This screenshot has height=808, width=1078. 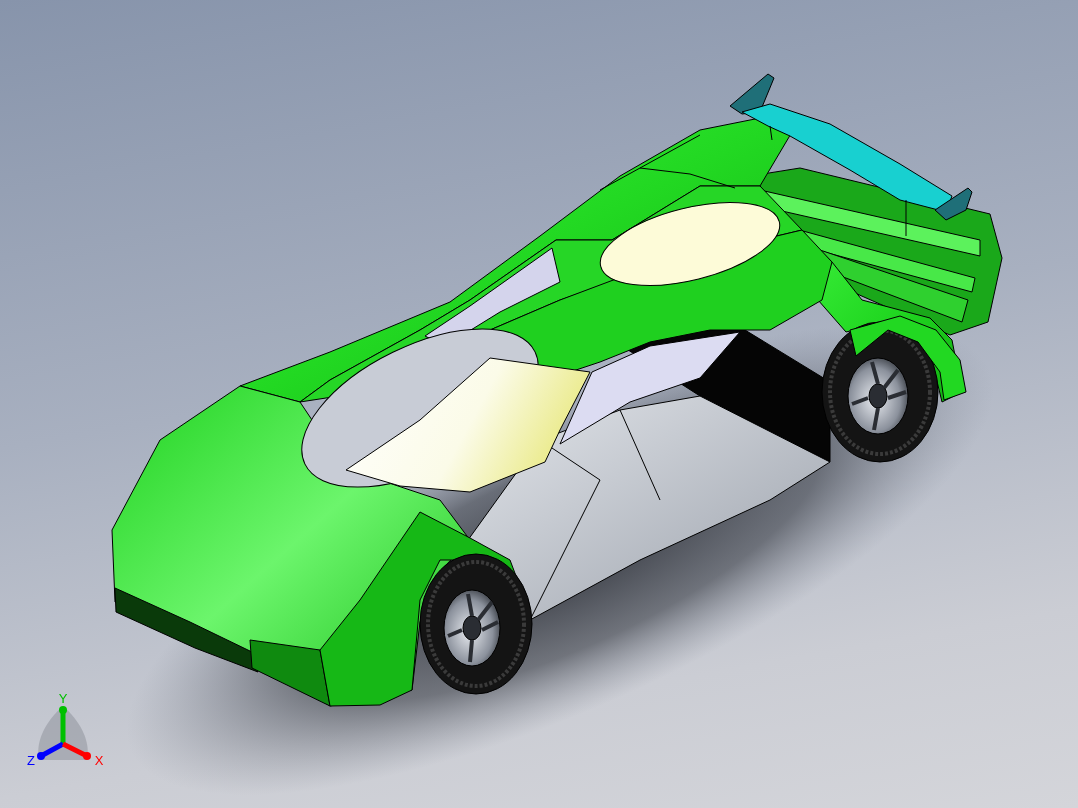 I want to click on axis-label: X, so click(x=99, y=761).